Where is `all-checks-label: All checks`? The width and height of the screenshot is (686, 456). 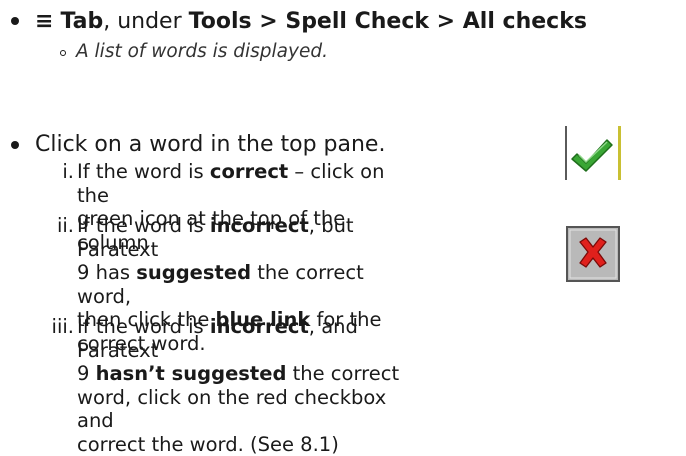 all-checks-label: All checks is located at coordinates (525, 21).